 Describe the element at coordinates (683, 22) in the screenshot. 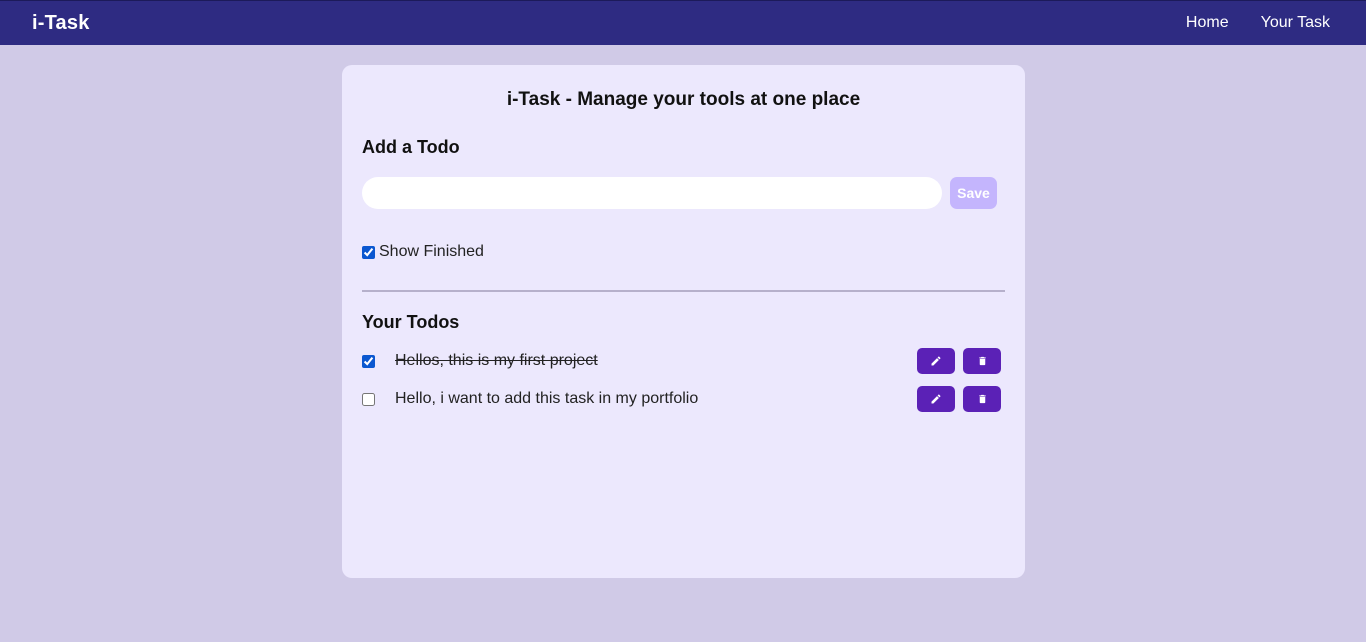

I see `navbar: i-Task Home Your Task` at that location.